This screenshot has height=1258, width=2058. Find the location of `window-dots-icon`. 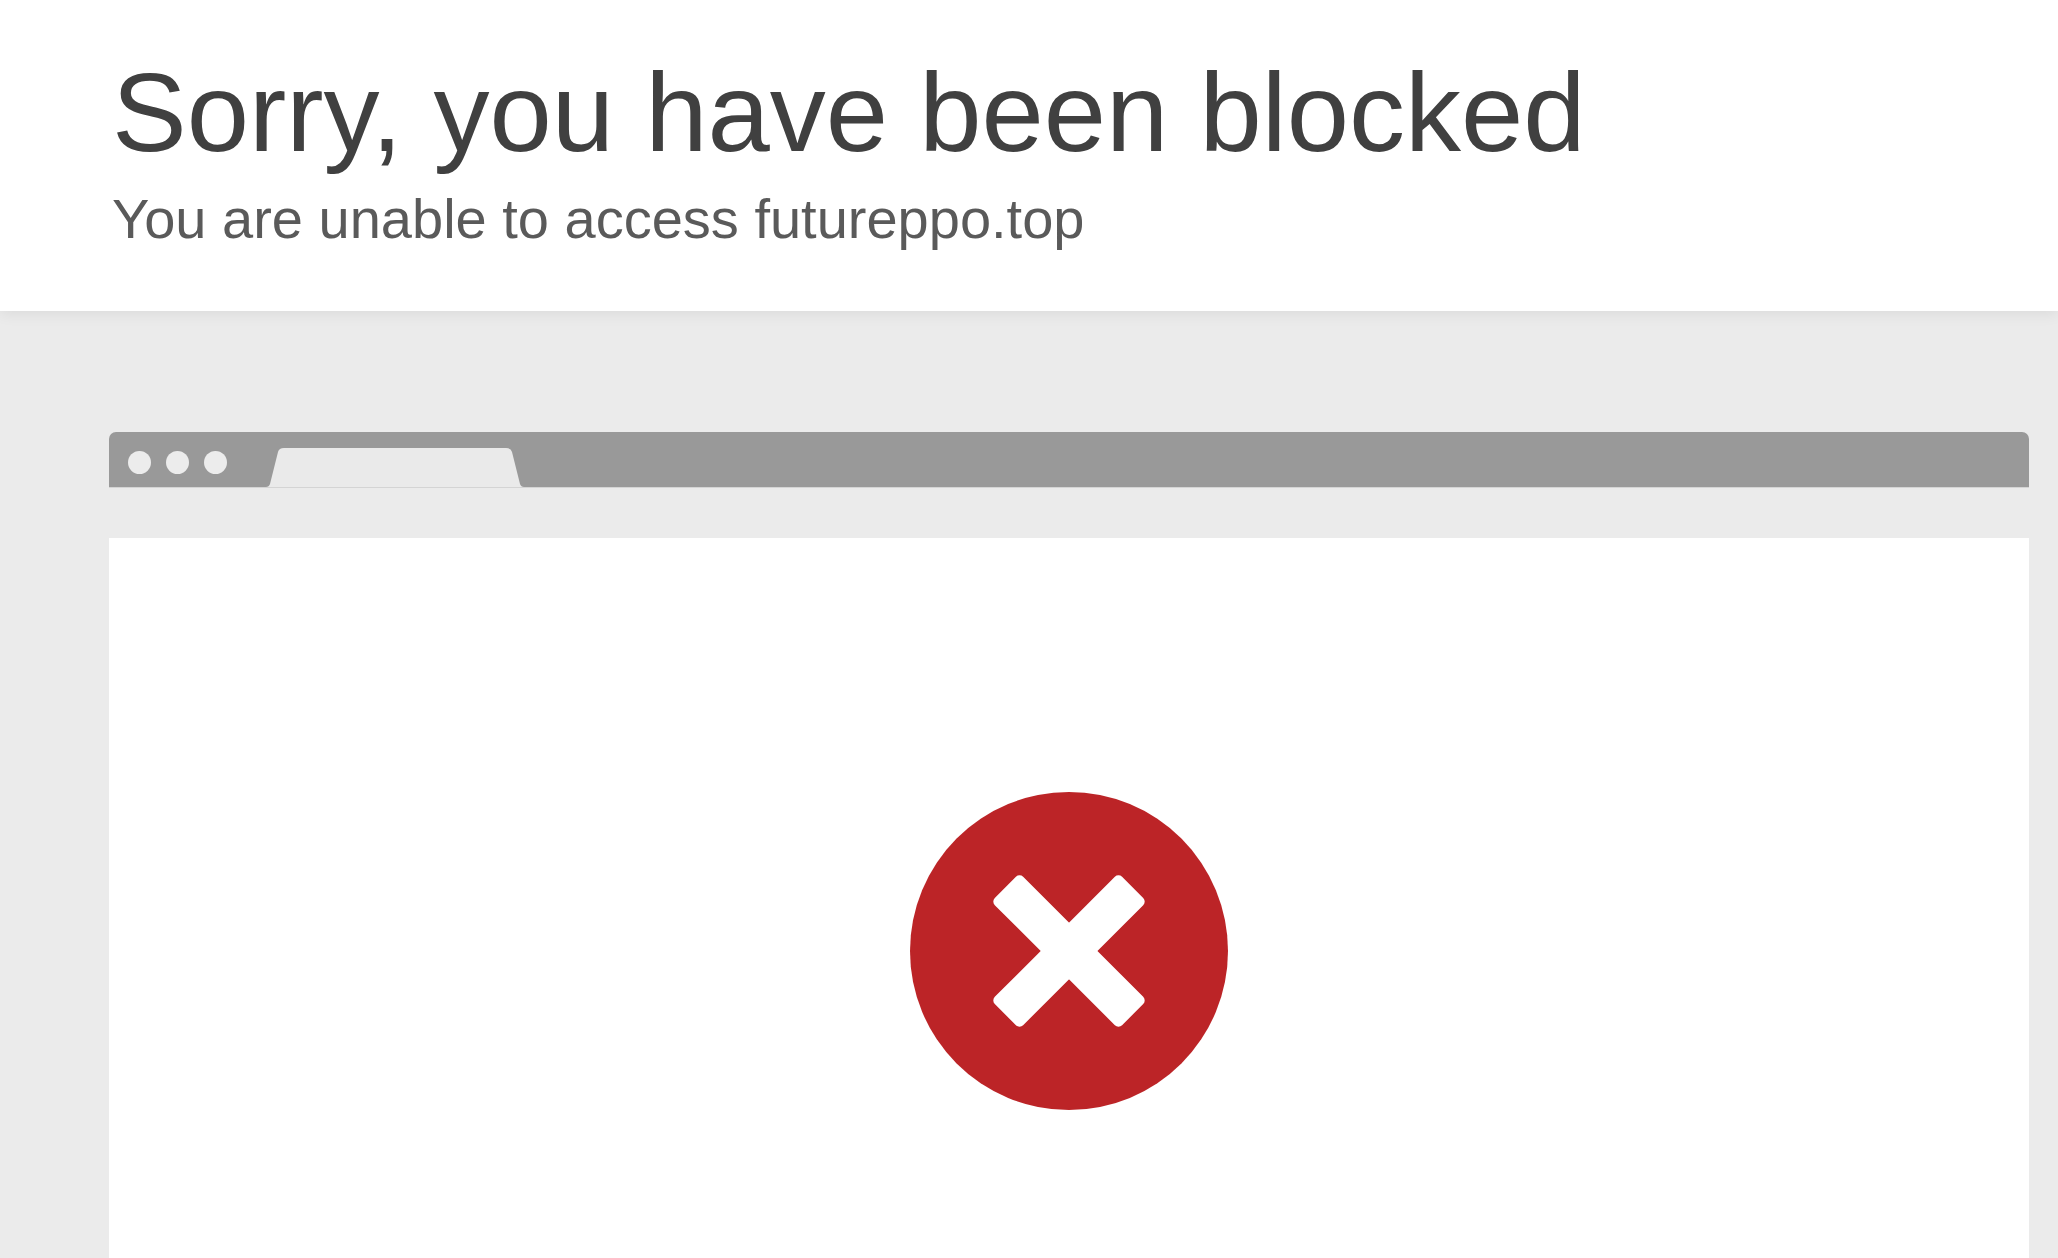

window-dots-icon is located at coordinates (177, 462).